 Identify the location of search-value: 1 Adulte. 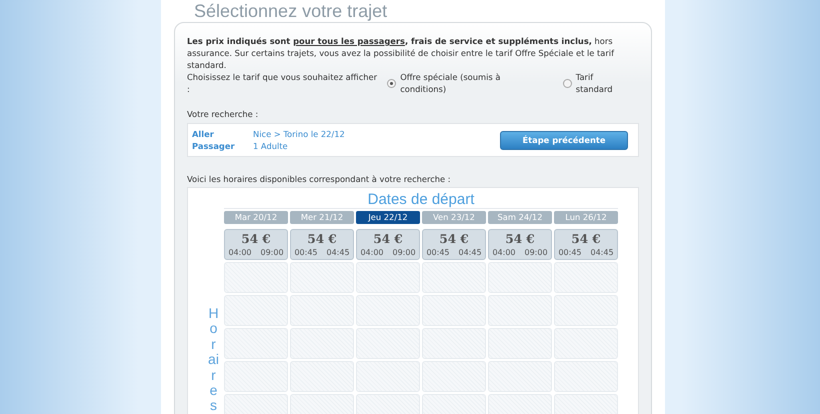
(270, 146).